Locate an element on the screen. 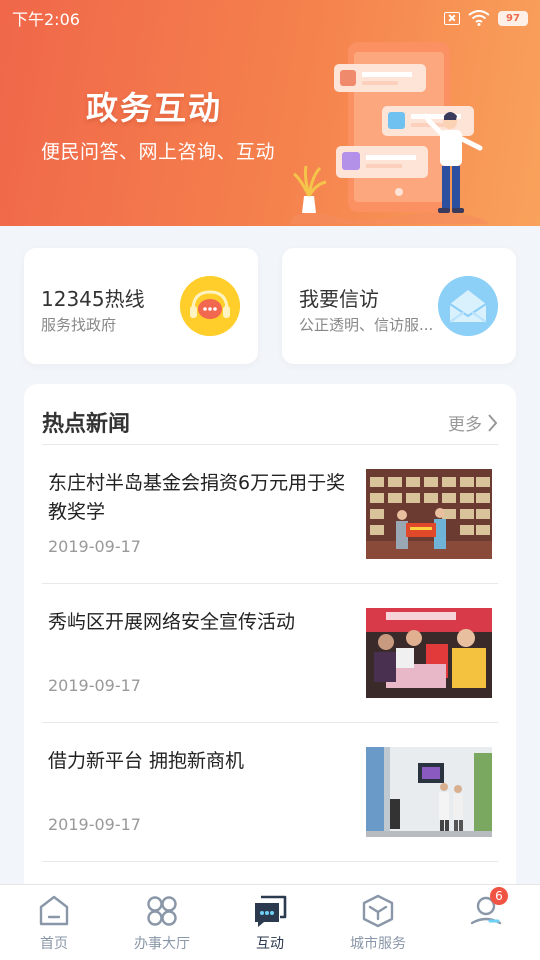 This screenshot has width=540, height=960. chat-icon is located at coordinates (271, 911).